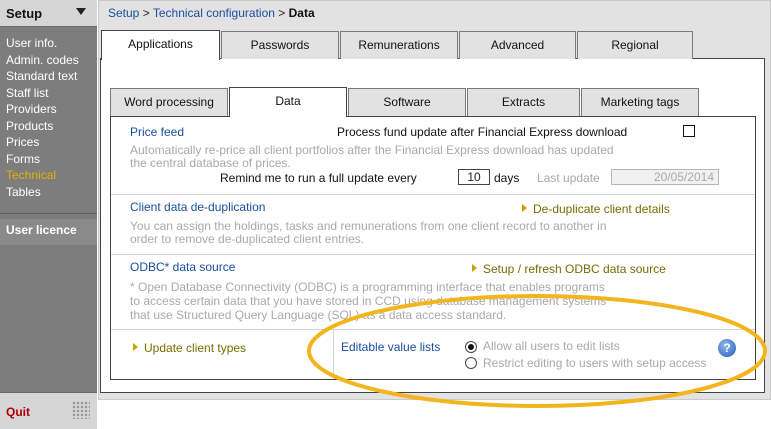 The width and height of the screenshot is (771, 429). What do you see at coordinates (517, 45) in the screenshot?
I see `tab-advanced: Advanced` at bounding box center [517, 45].